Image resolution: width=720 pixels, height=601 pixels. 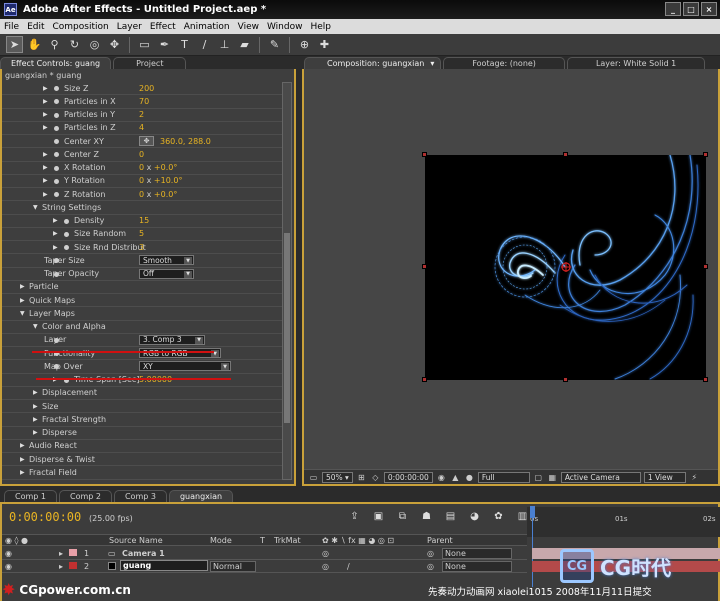 I want to click on property-value: 5, so click(x=141, y=233).